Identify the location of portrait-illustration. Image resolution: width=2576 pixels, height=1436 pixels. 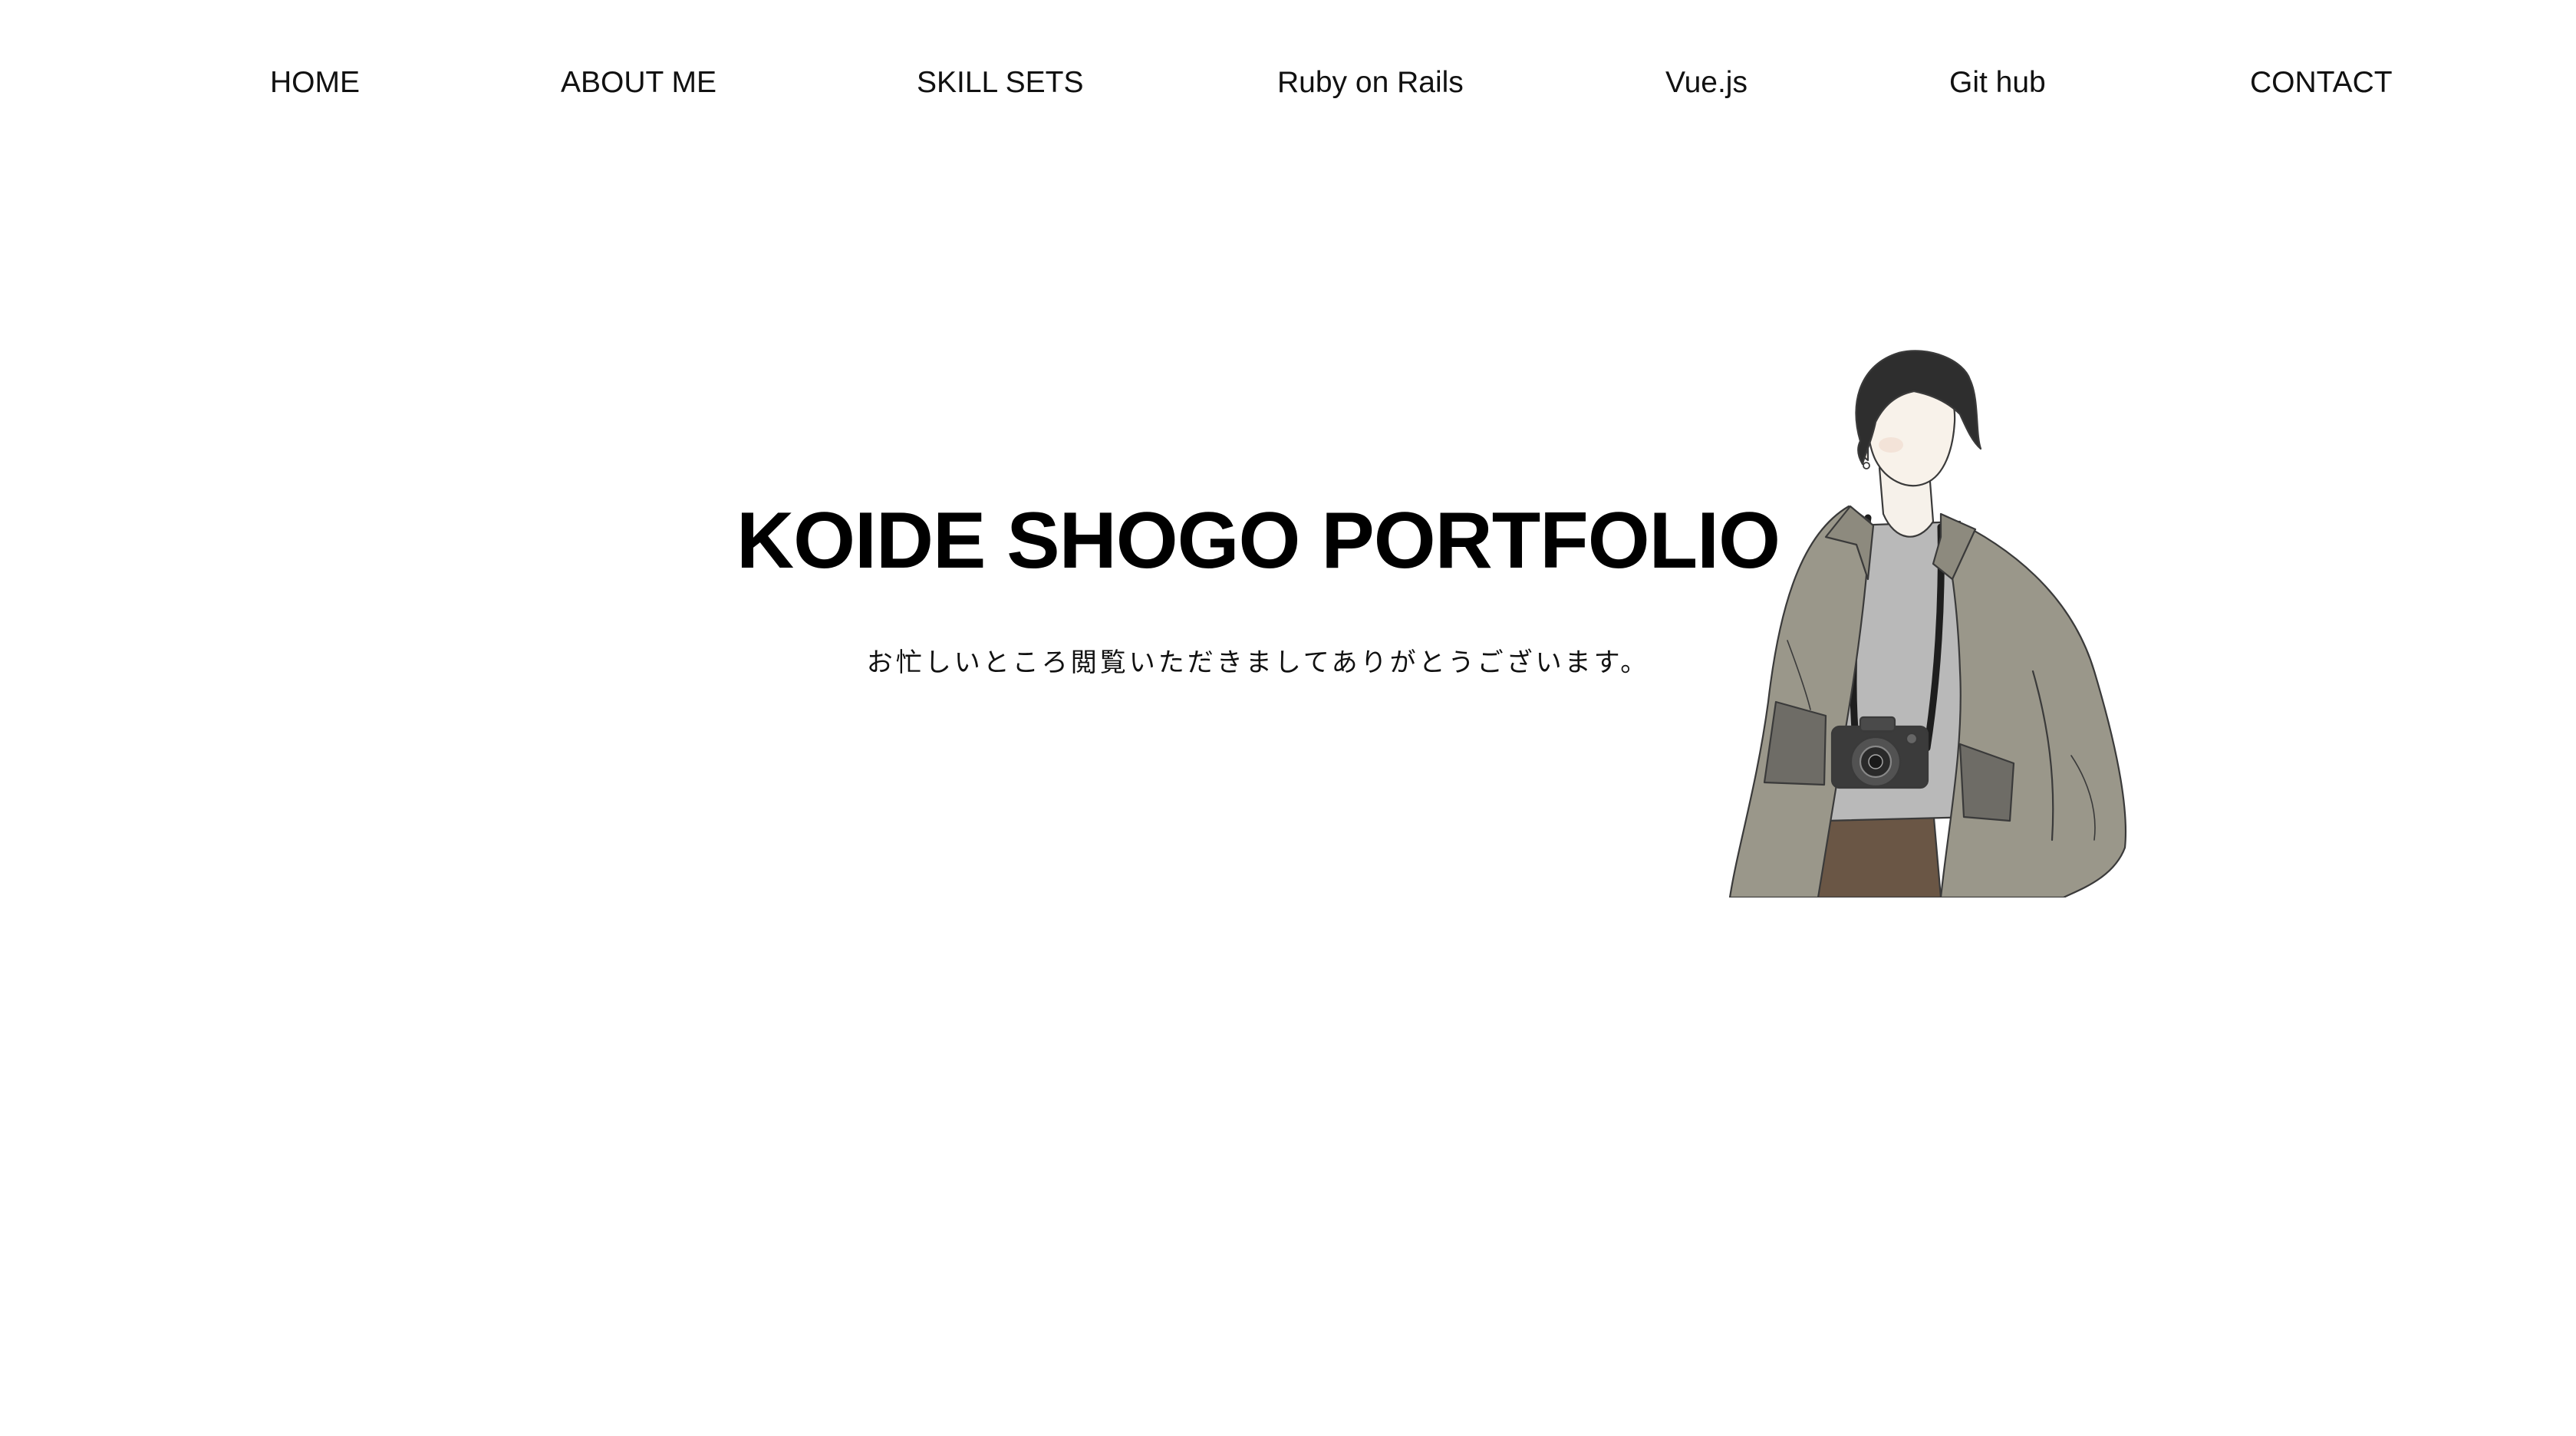
(1927, 624).